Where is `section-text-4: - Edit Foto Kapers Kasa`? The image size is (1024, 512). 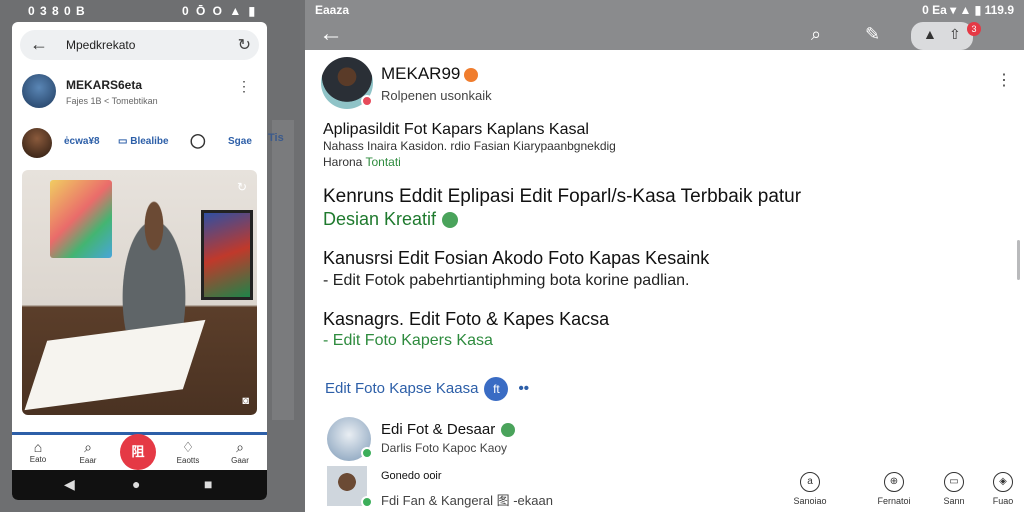 section-text-4: - Edit Foto Kapers Kasa is located at coordinates (408, 340).